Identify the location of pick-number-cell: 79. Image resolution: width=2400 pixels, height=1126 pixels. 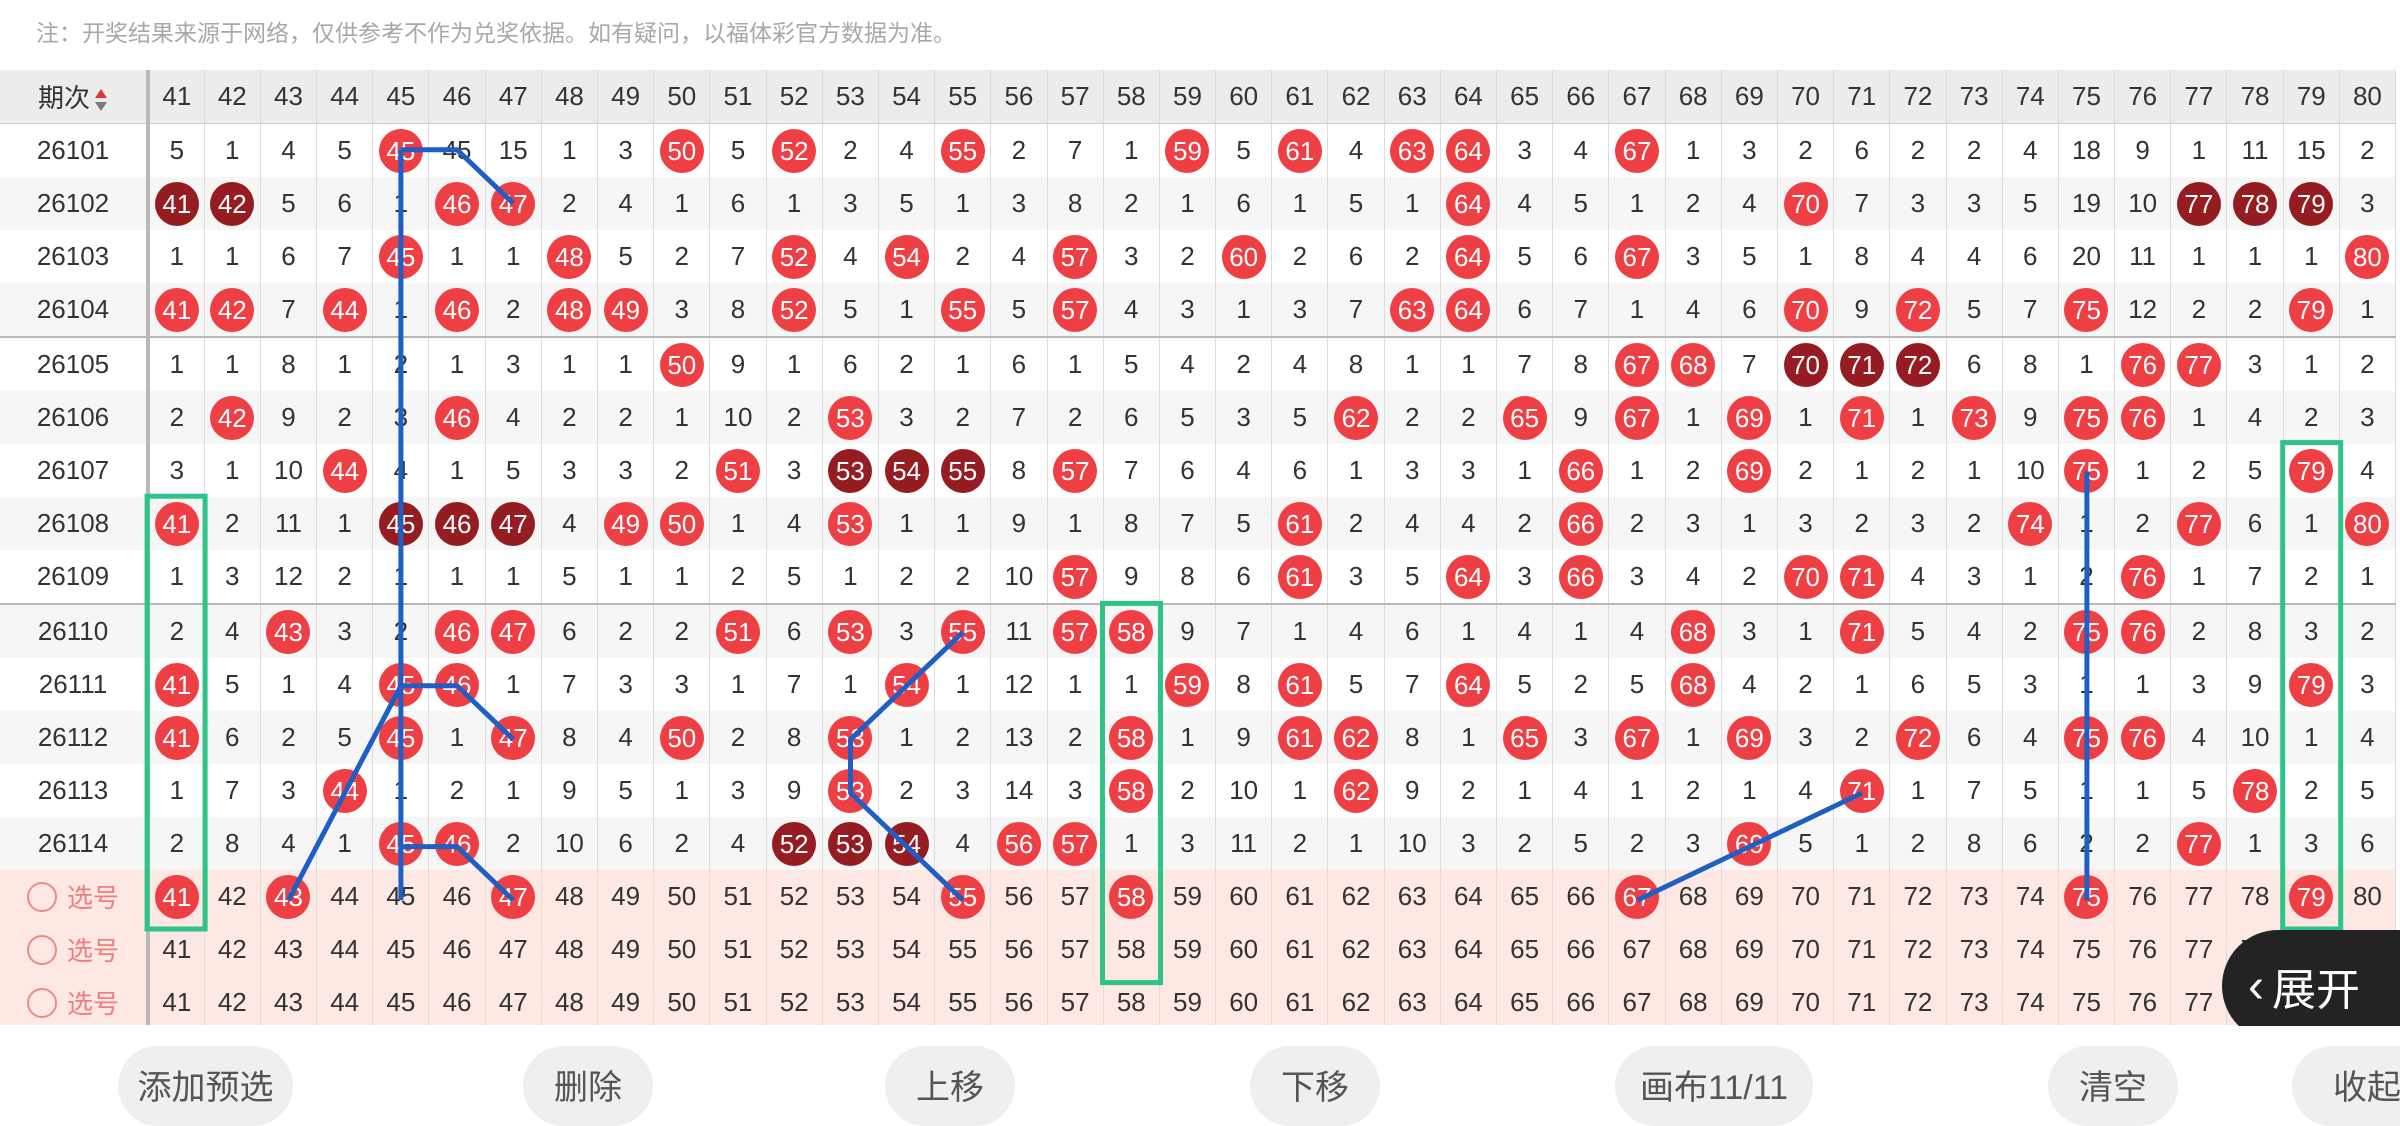
(2311, 896).